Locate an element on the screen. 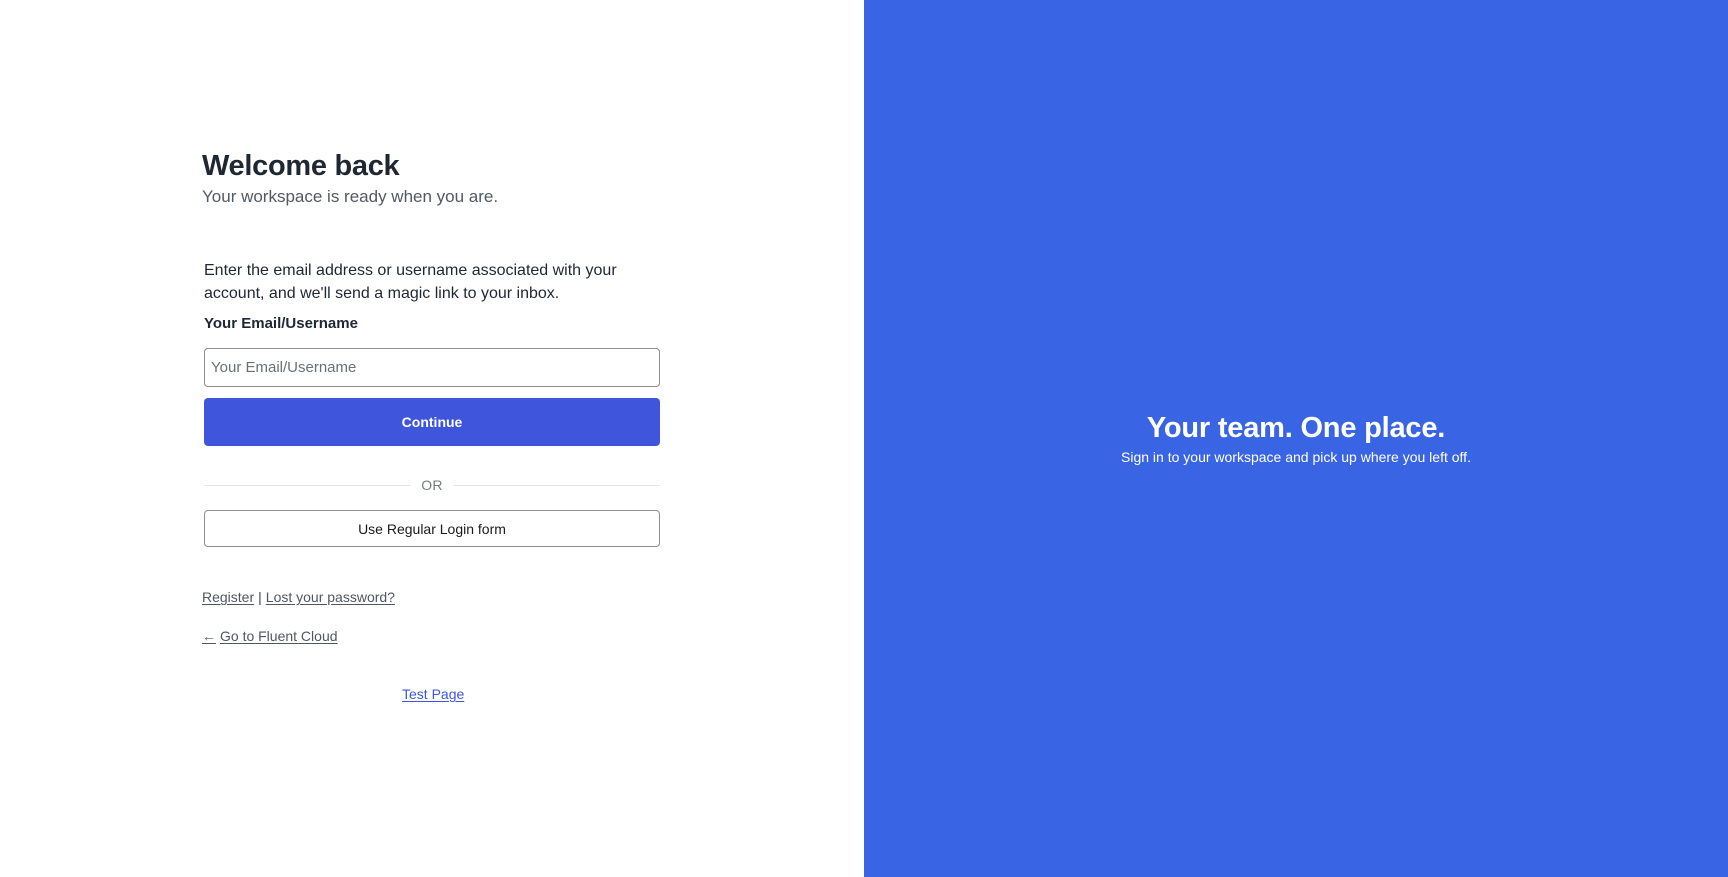 The height and width of the screenshot is (877, 1728). divider-line-left is located at coordinates (308, 485).